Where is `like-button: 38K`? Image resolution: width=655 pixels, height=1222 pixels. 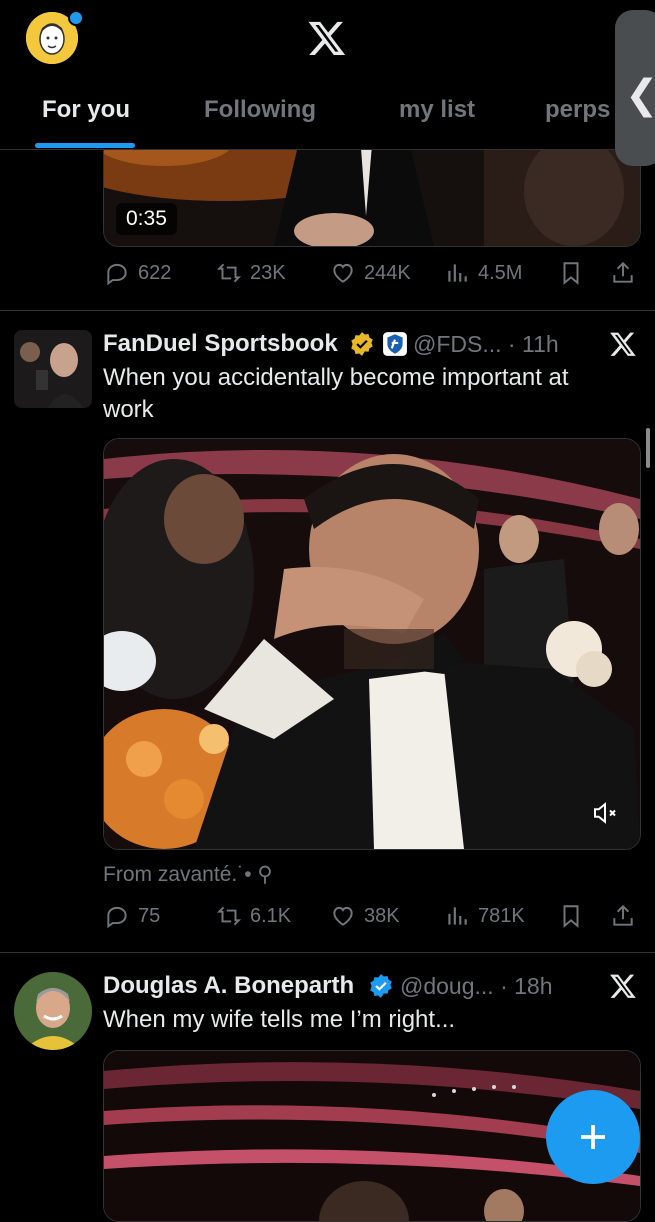
like-button: 38K is located at coordinates (365, 916).